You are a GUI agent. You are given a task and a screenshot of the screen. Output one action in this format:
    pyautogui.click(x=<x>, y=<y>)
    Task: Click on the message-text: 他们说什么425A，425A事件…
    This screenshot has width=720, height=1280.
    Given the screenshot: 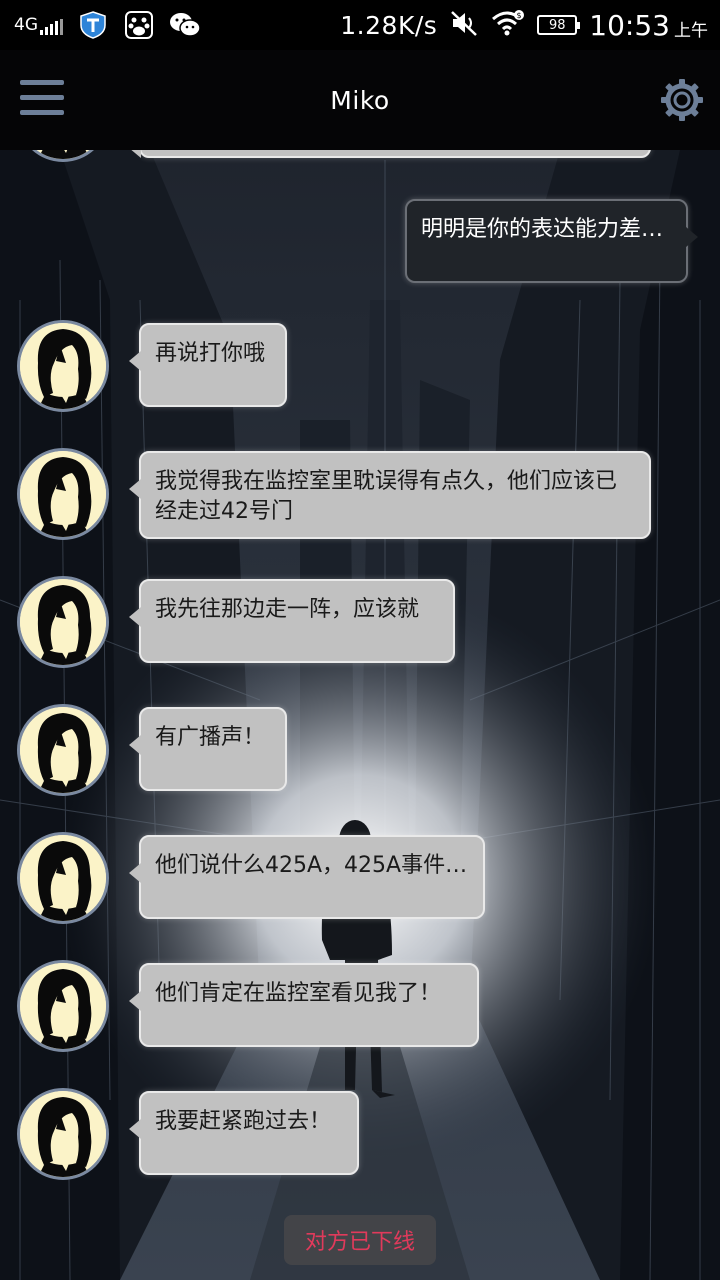 What is the action you would take?
    pyautogui.click(x=311, y=865)
    